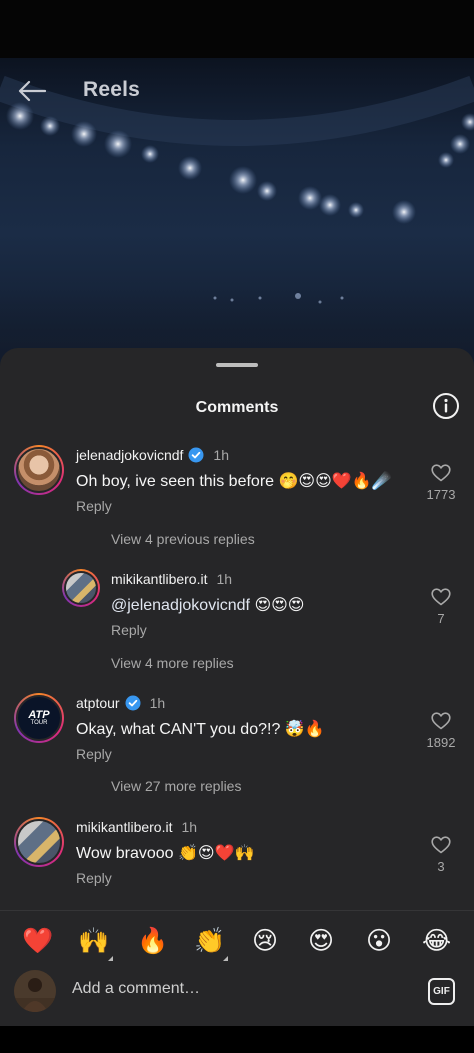 This screenshot has height=1053, width=474. What do you see at coordinates (176, 786) in the screenshot?
I see `view-replies-button: View 27 more replies` at bounding box center [176, 786].